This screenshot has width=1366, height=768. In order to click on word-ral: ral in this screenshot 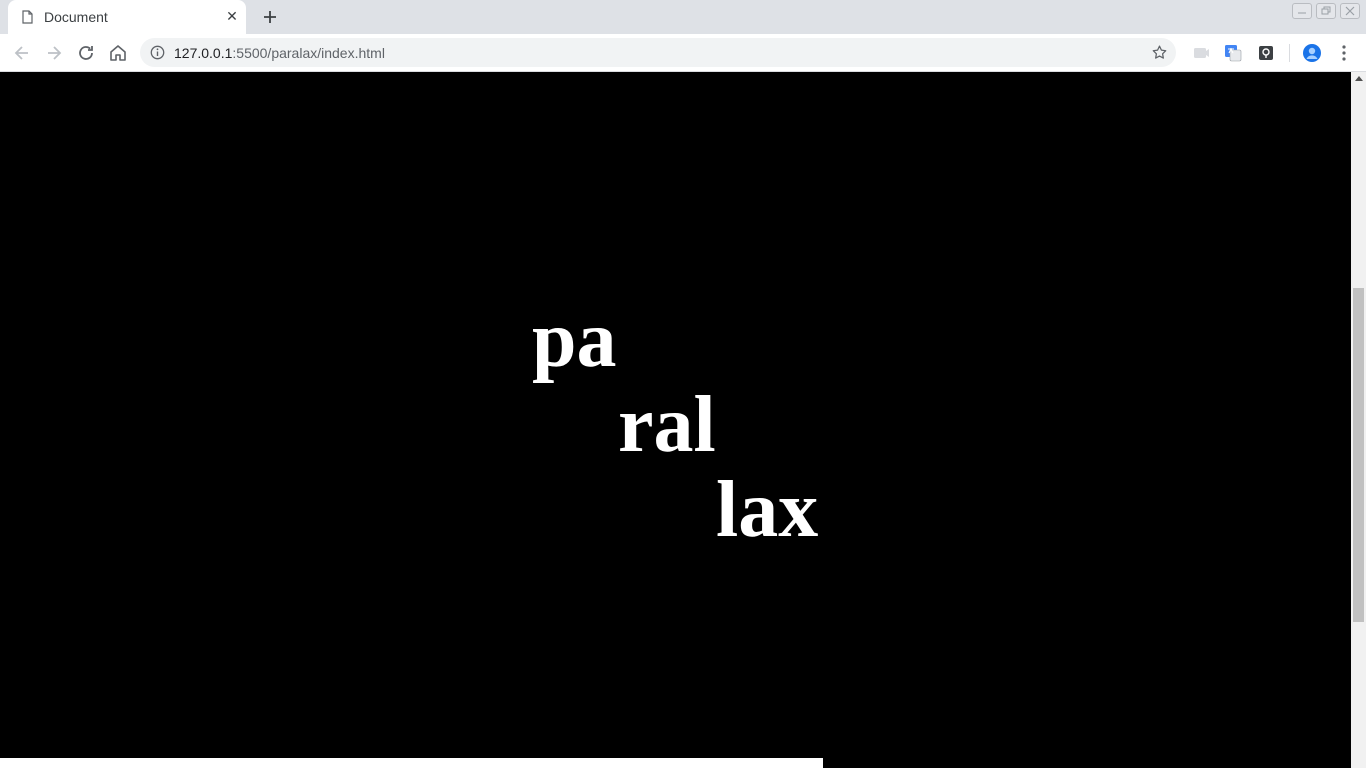, I will do `click(667, 425)`.